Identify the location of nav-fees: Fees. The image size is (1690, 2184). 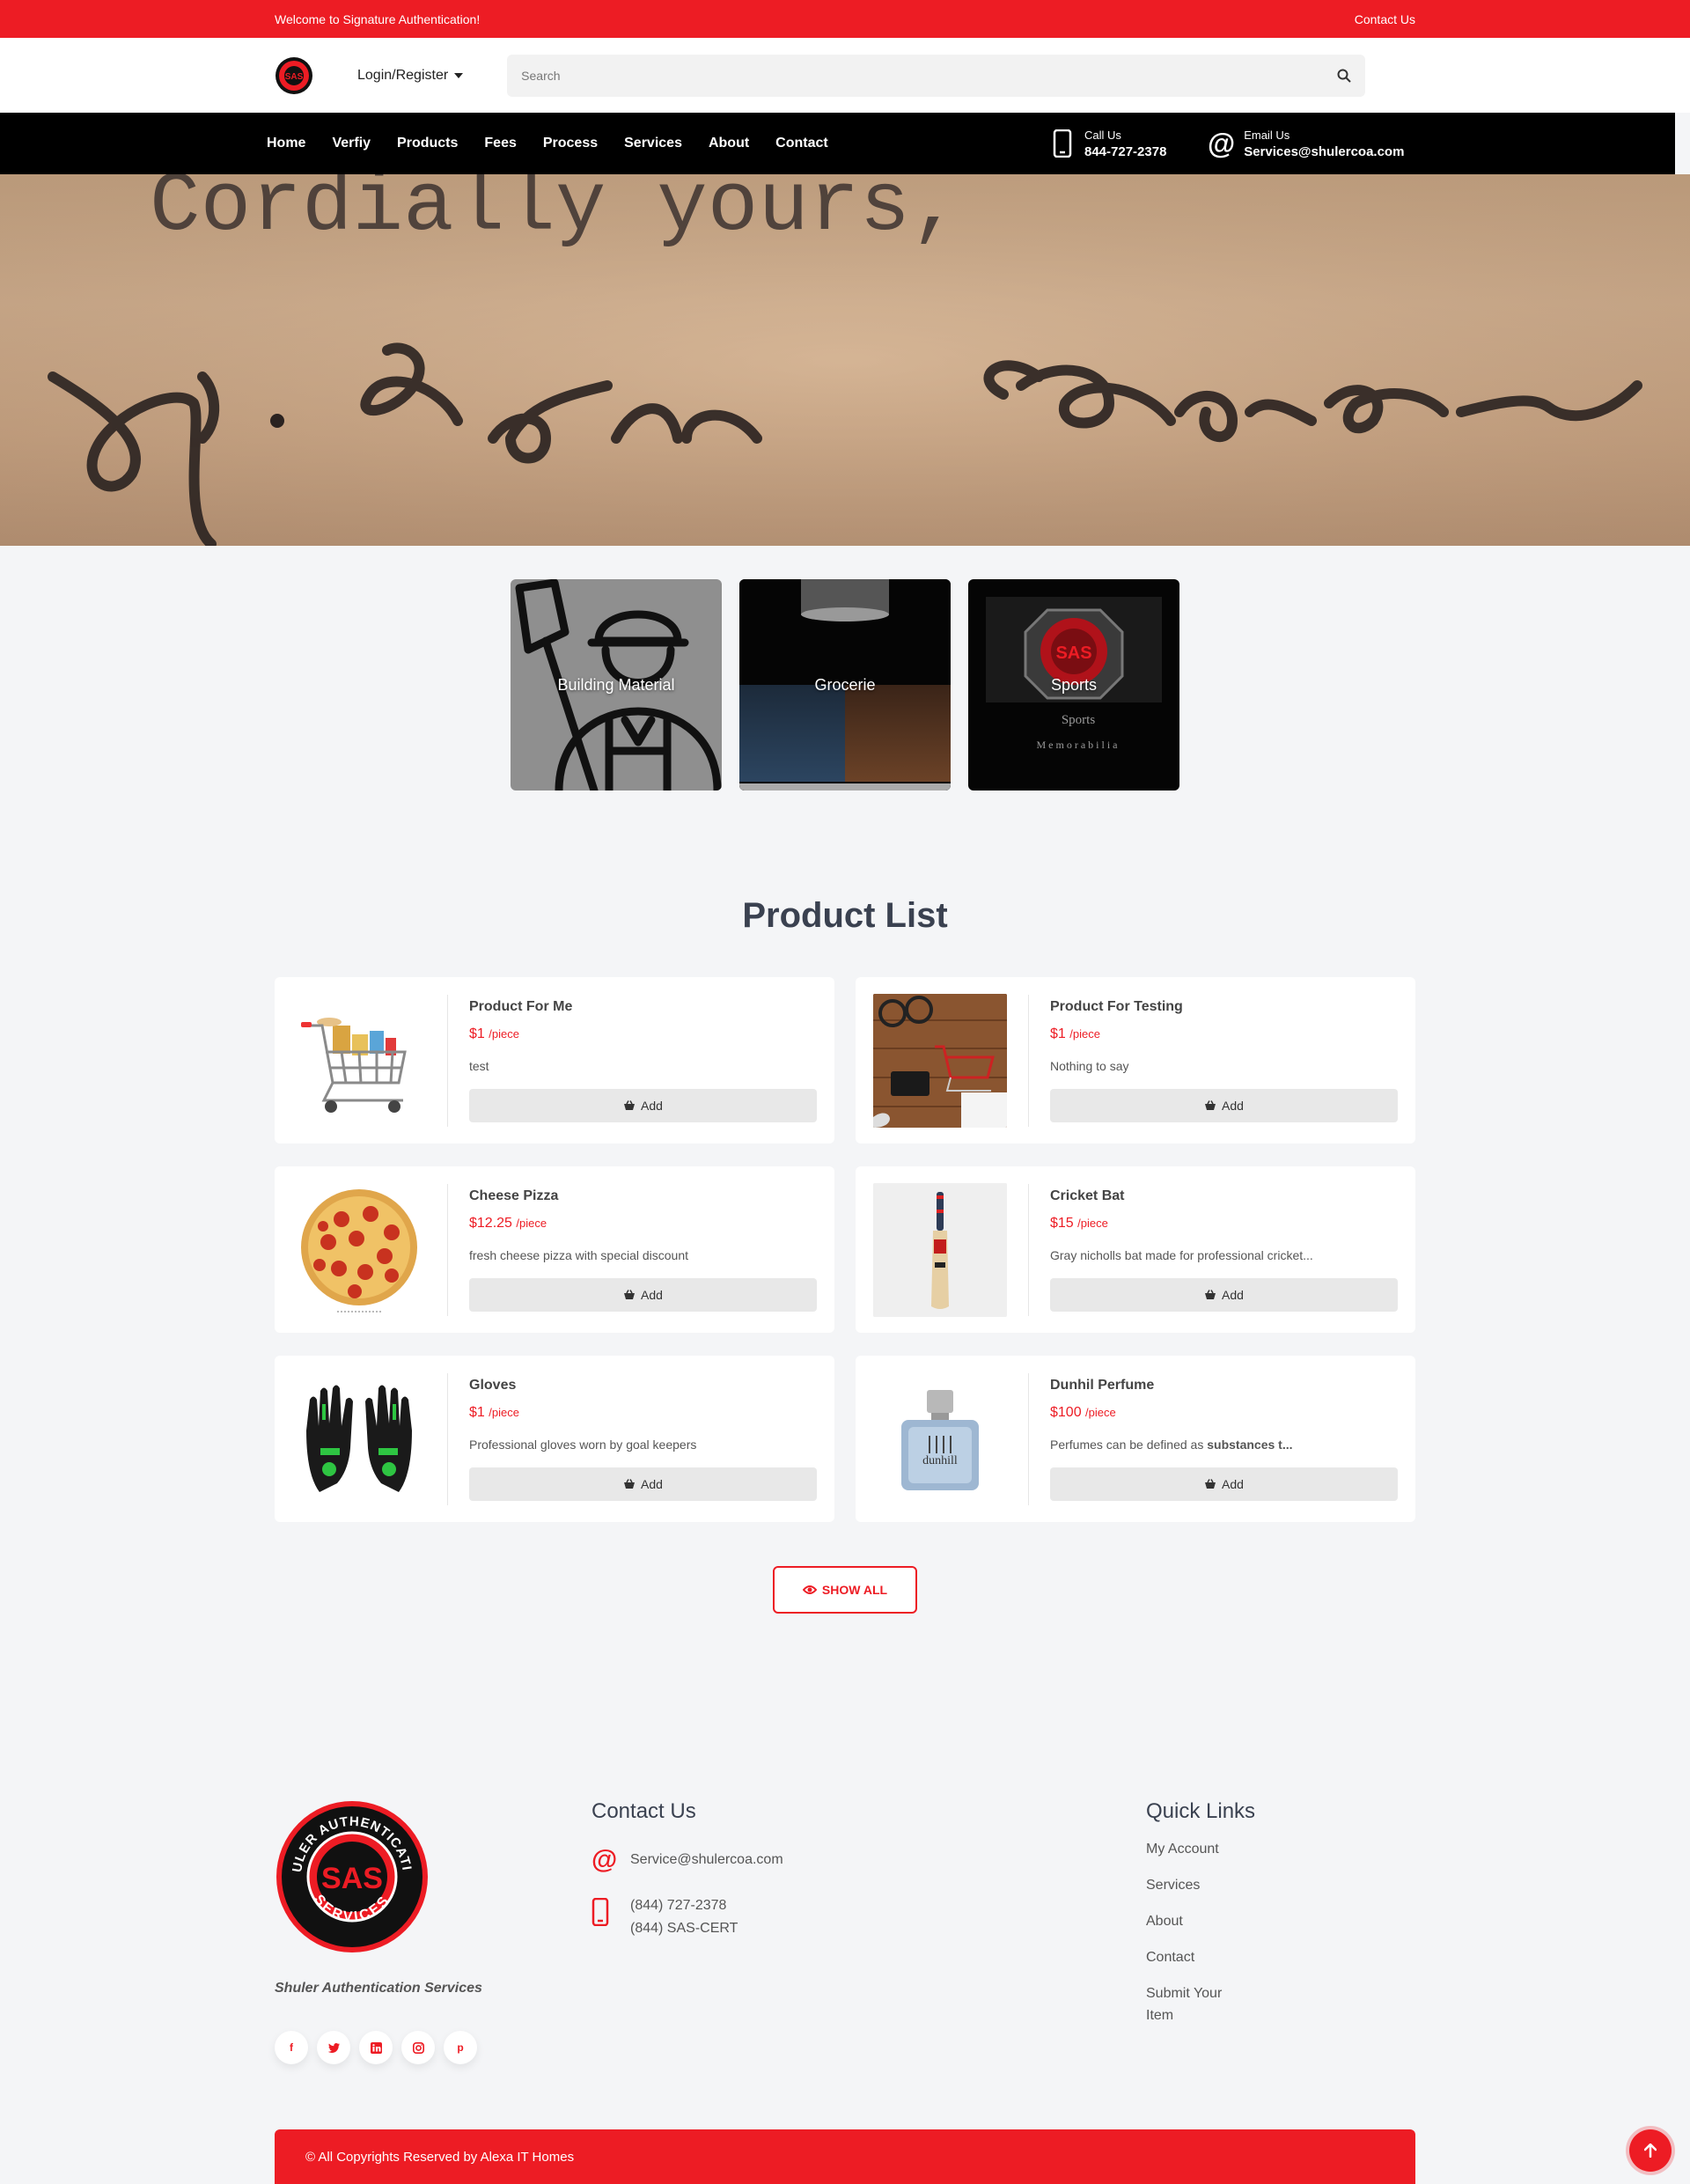
(500, 143).